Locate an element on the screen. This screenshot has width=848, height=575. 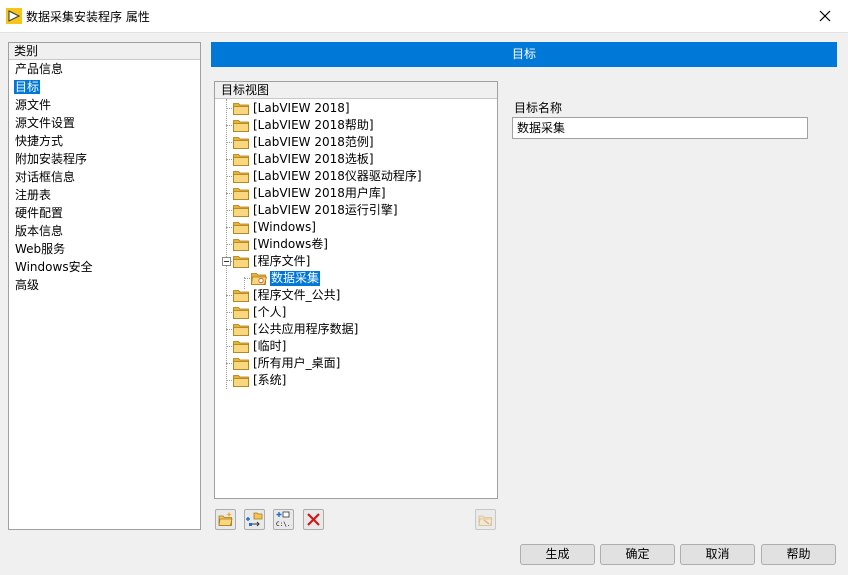
tree-node: [LabVIEW 2018仪器驱动程序] is located at coordinates (328, 176).